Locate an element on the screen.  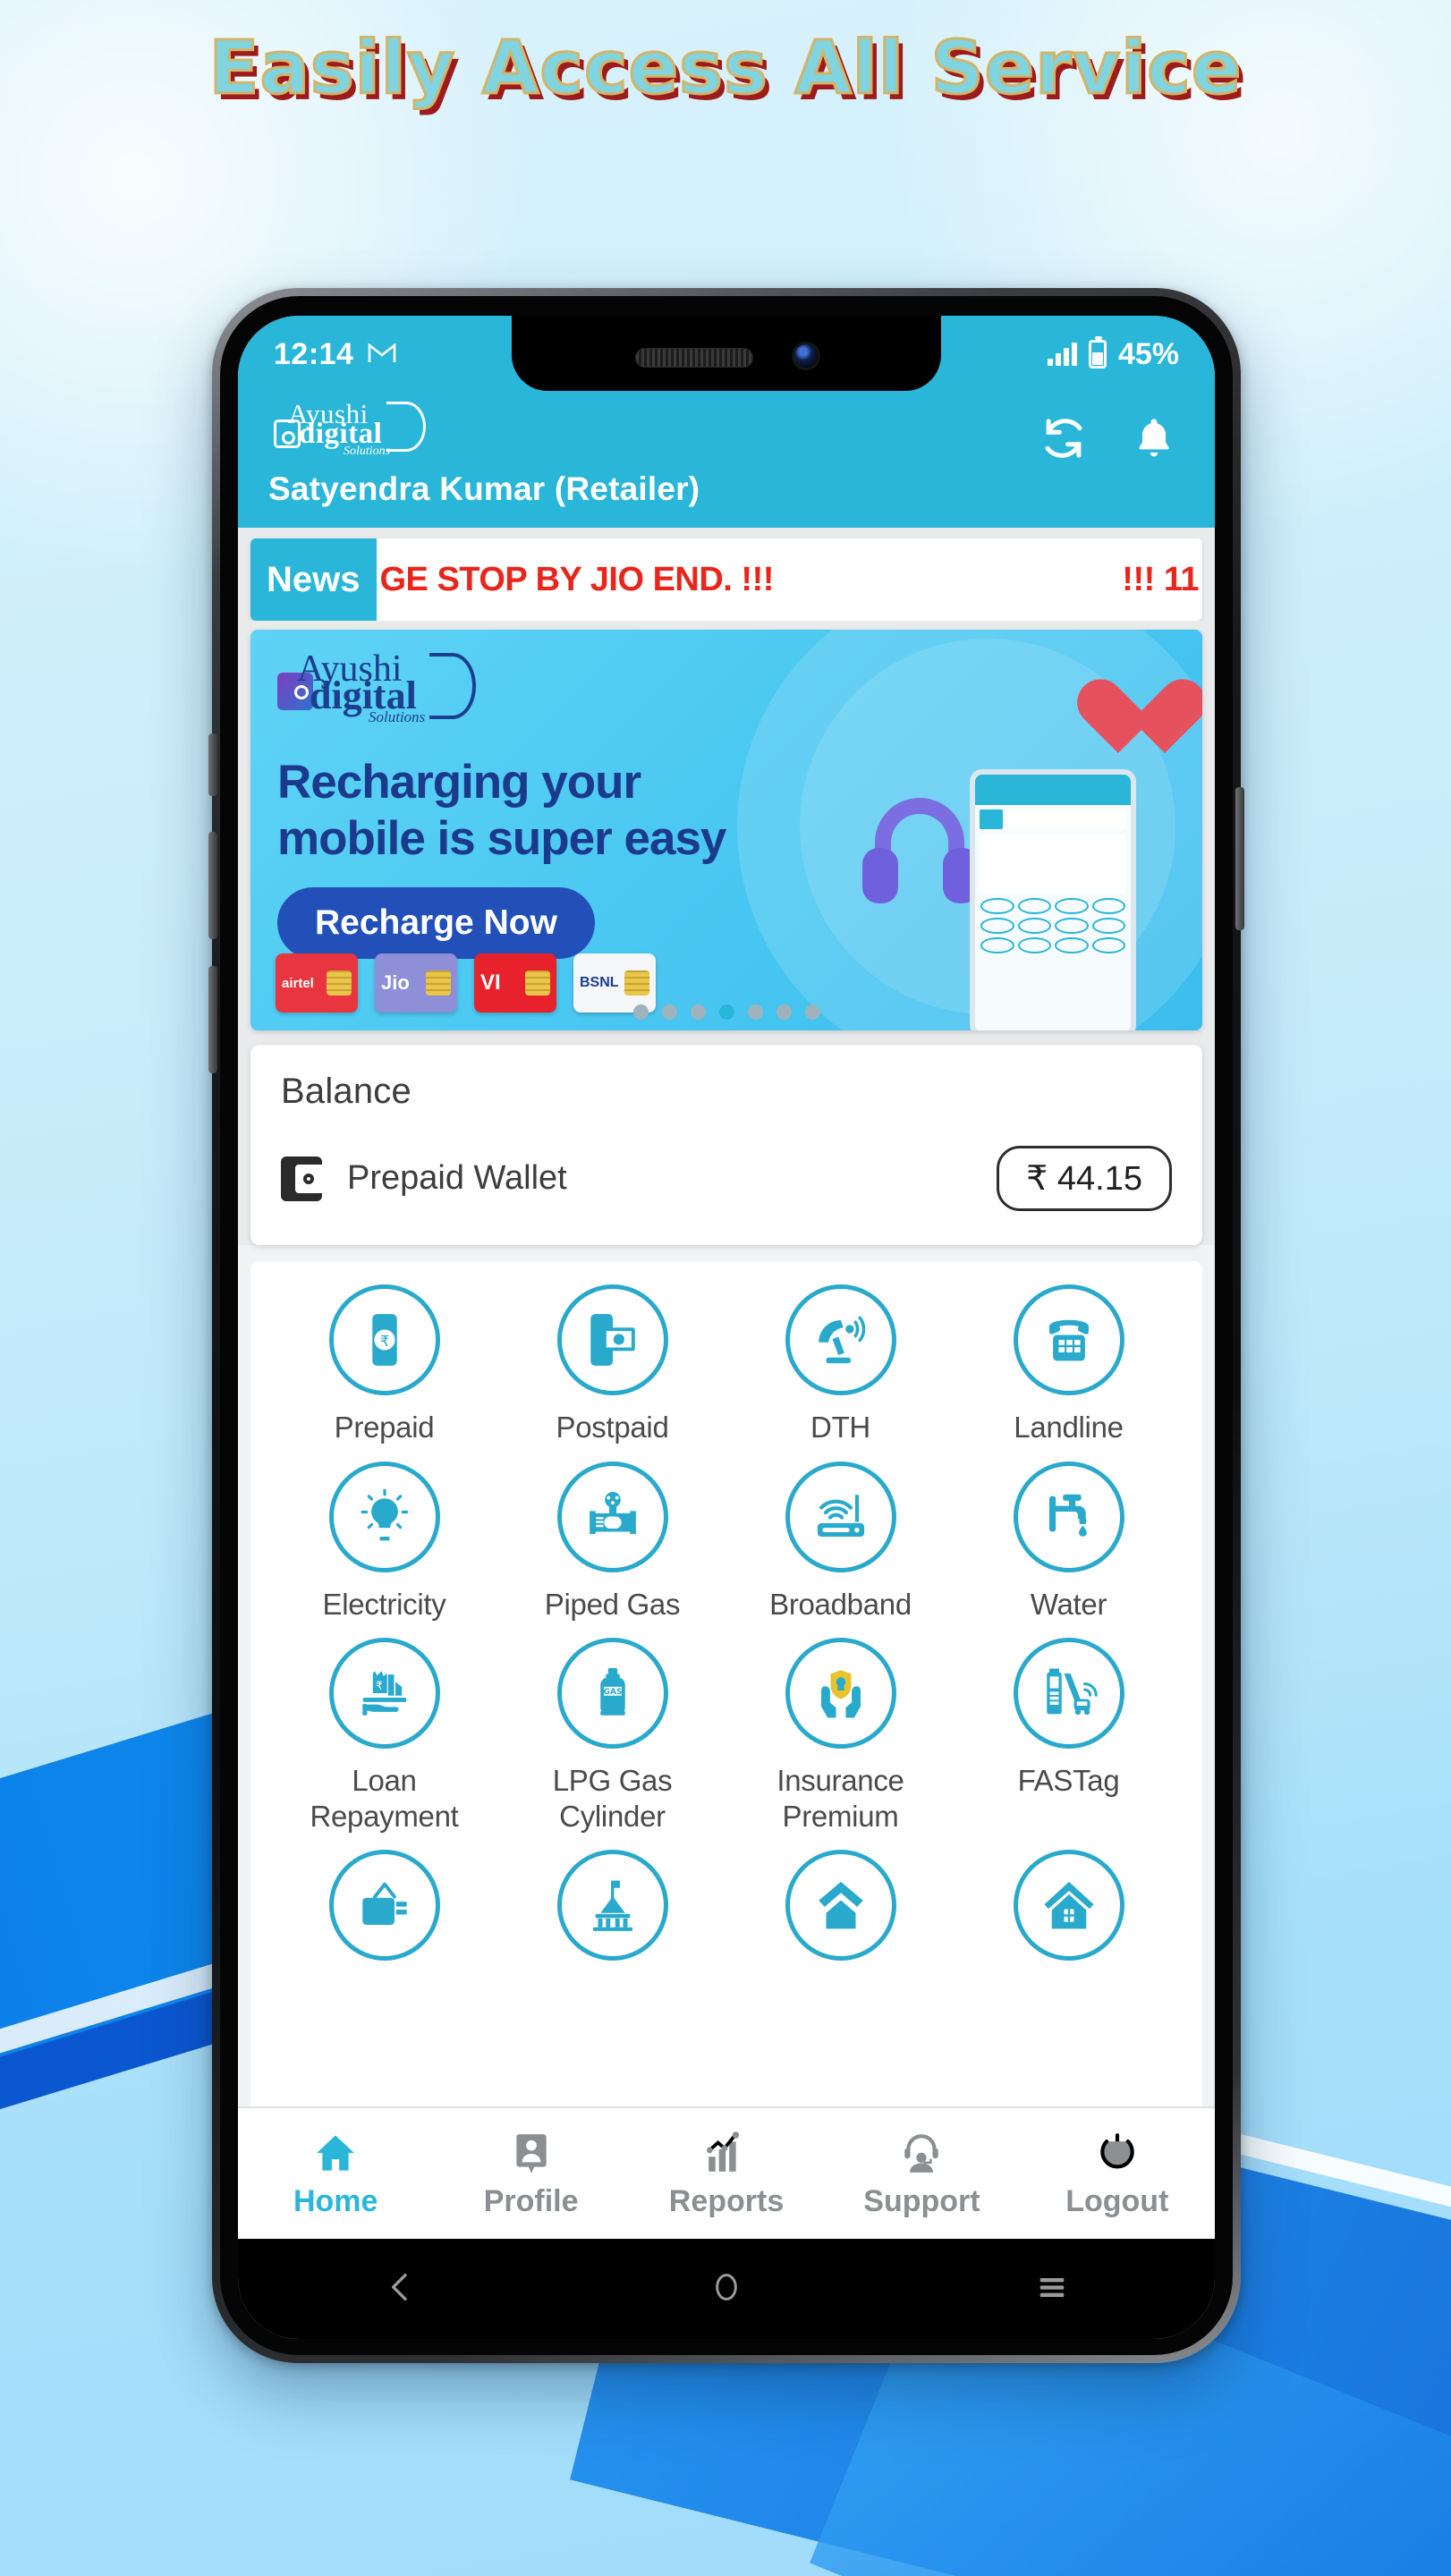
nav-item-reports: Reports is located at coordinates (726, 2174).